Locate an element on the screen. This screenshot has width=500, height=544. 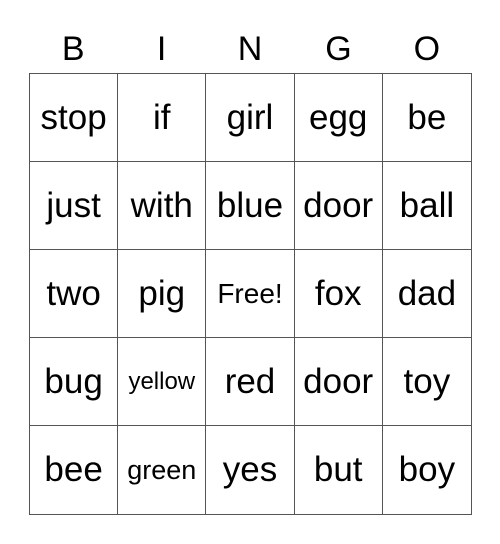
header-letter-b: B is located at coordinates (73, 49).